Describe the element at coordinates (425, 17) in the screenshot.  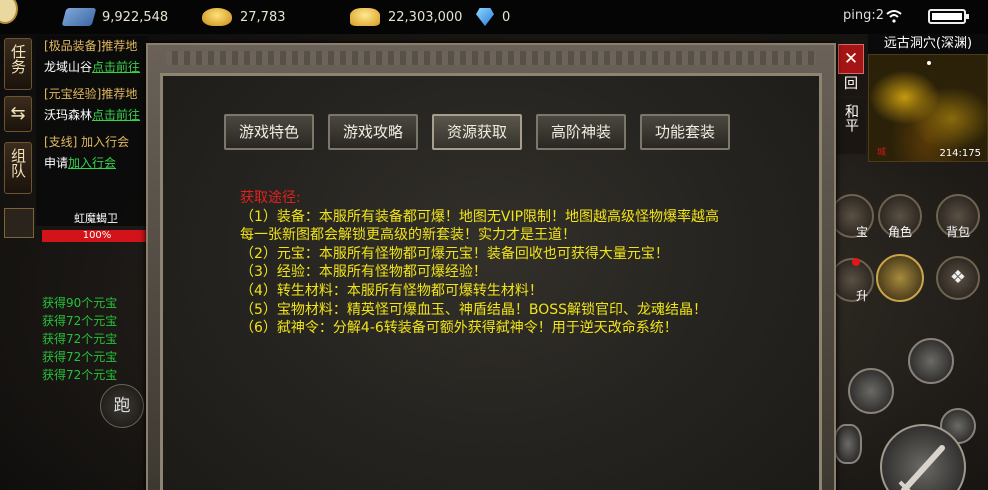
I see `ingot-value: 22,303,000` at that location.